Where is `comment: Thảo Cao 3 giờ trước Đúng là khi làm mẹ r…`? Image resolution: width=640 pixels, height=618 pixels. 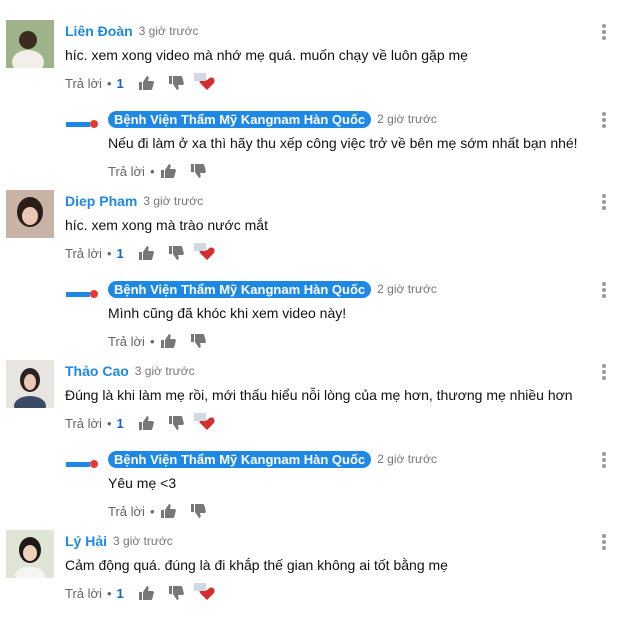
comment: Thảo Cao 3 giờ trước Đúng là khi làm mẹ r… is located at coordinates (320, 404).